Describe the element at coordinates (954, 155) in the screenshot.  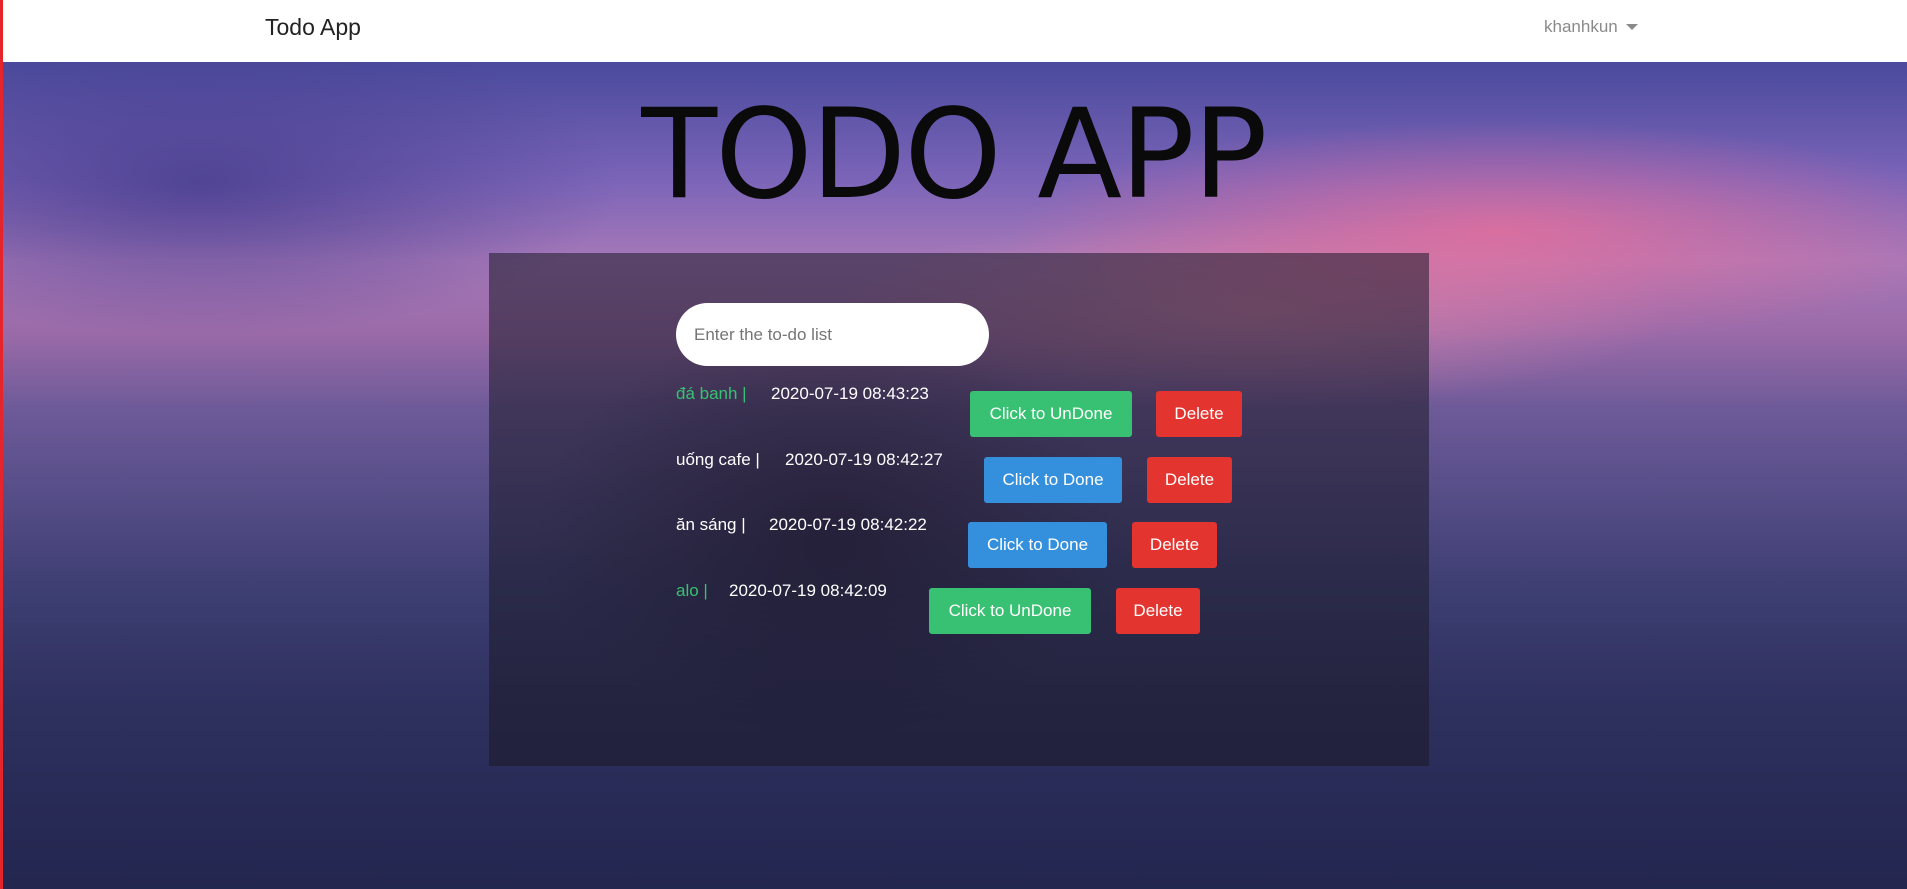
I see `page-title: TODO APP` at that location.